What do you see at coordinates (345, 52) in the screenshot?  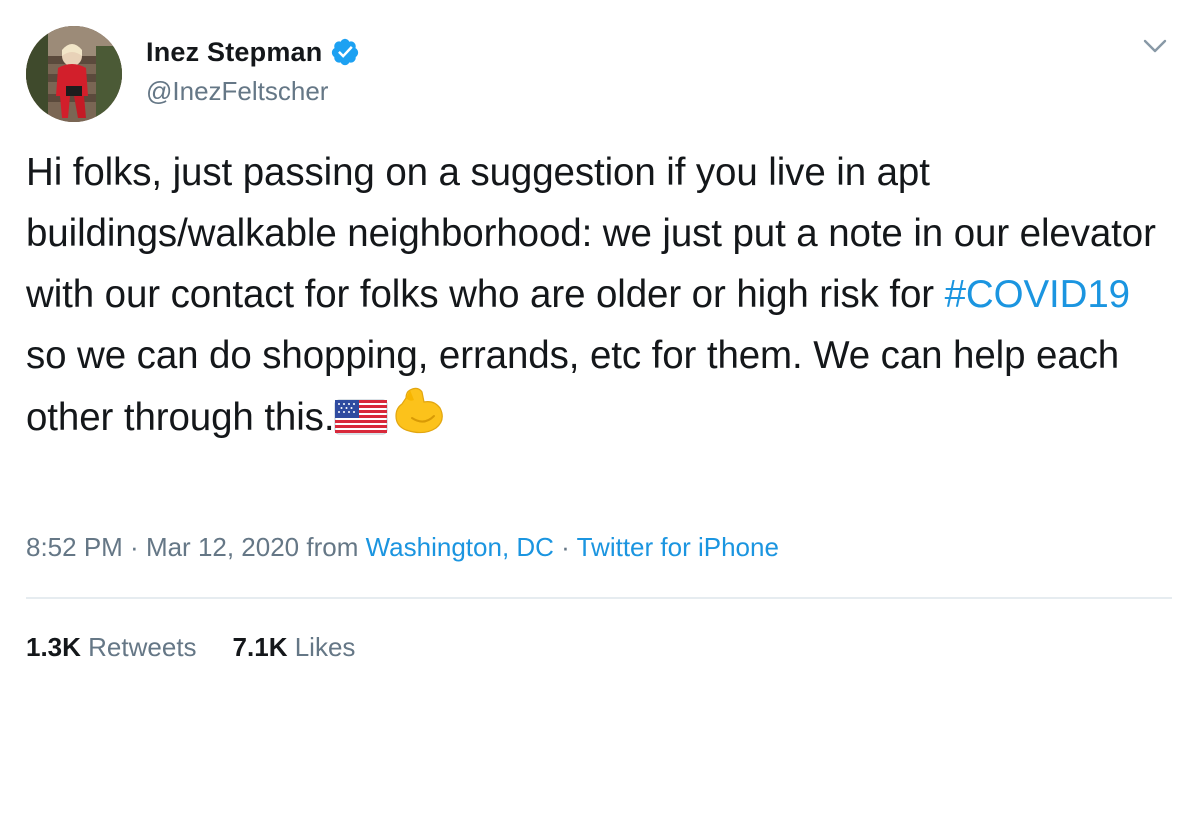 I see `verified-badge-icon` at bounding box center [345, 52].